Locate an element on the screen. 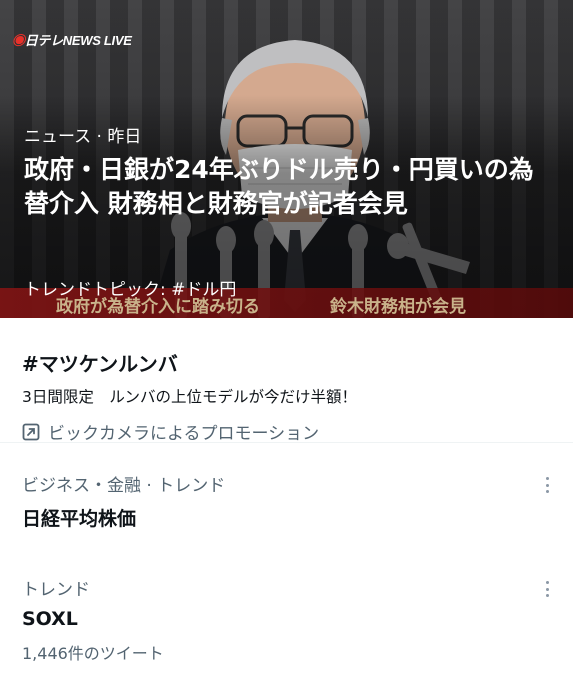  news-meta: ニュース · 昨日 is located at coordinates (83, 137).